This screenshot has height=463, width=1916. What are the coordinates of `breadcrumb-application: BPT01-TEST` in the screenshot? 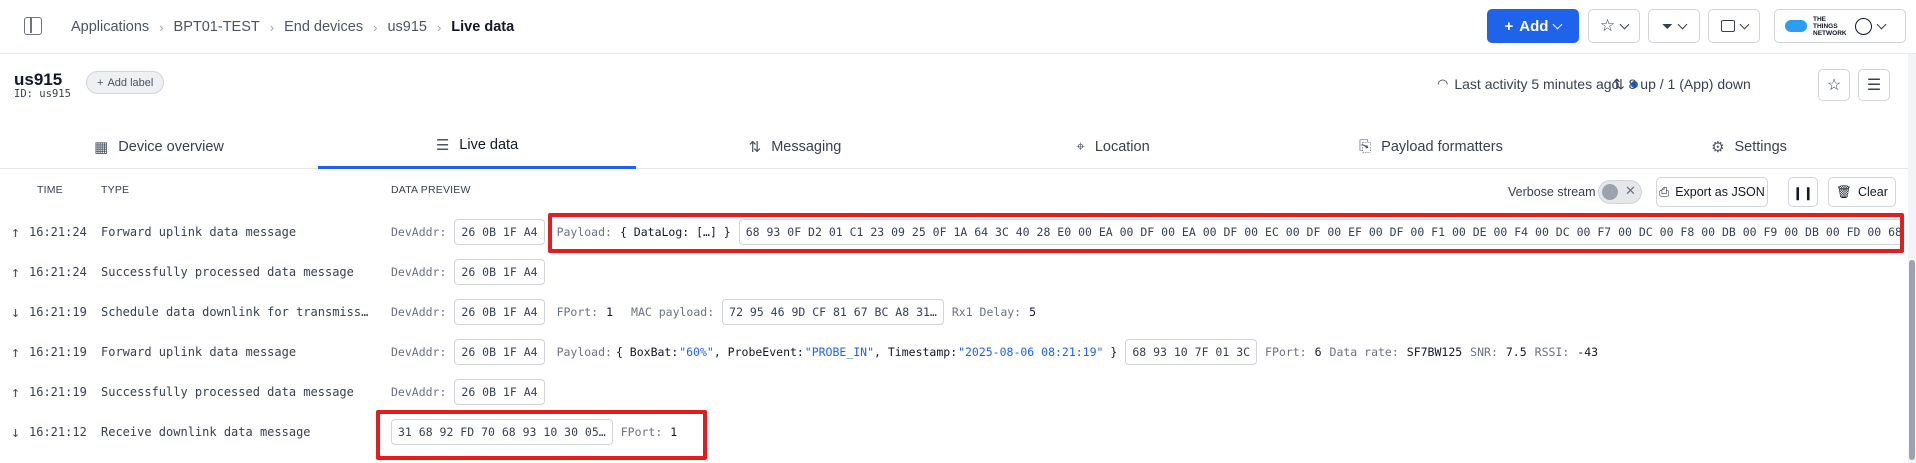 It's located at (217, 27).